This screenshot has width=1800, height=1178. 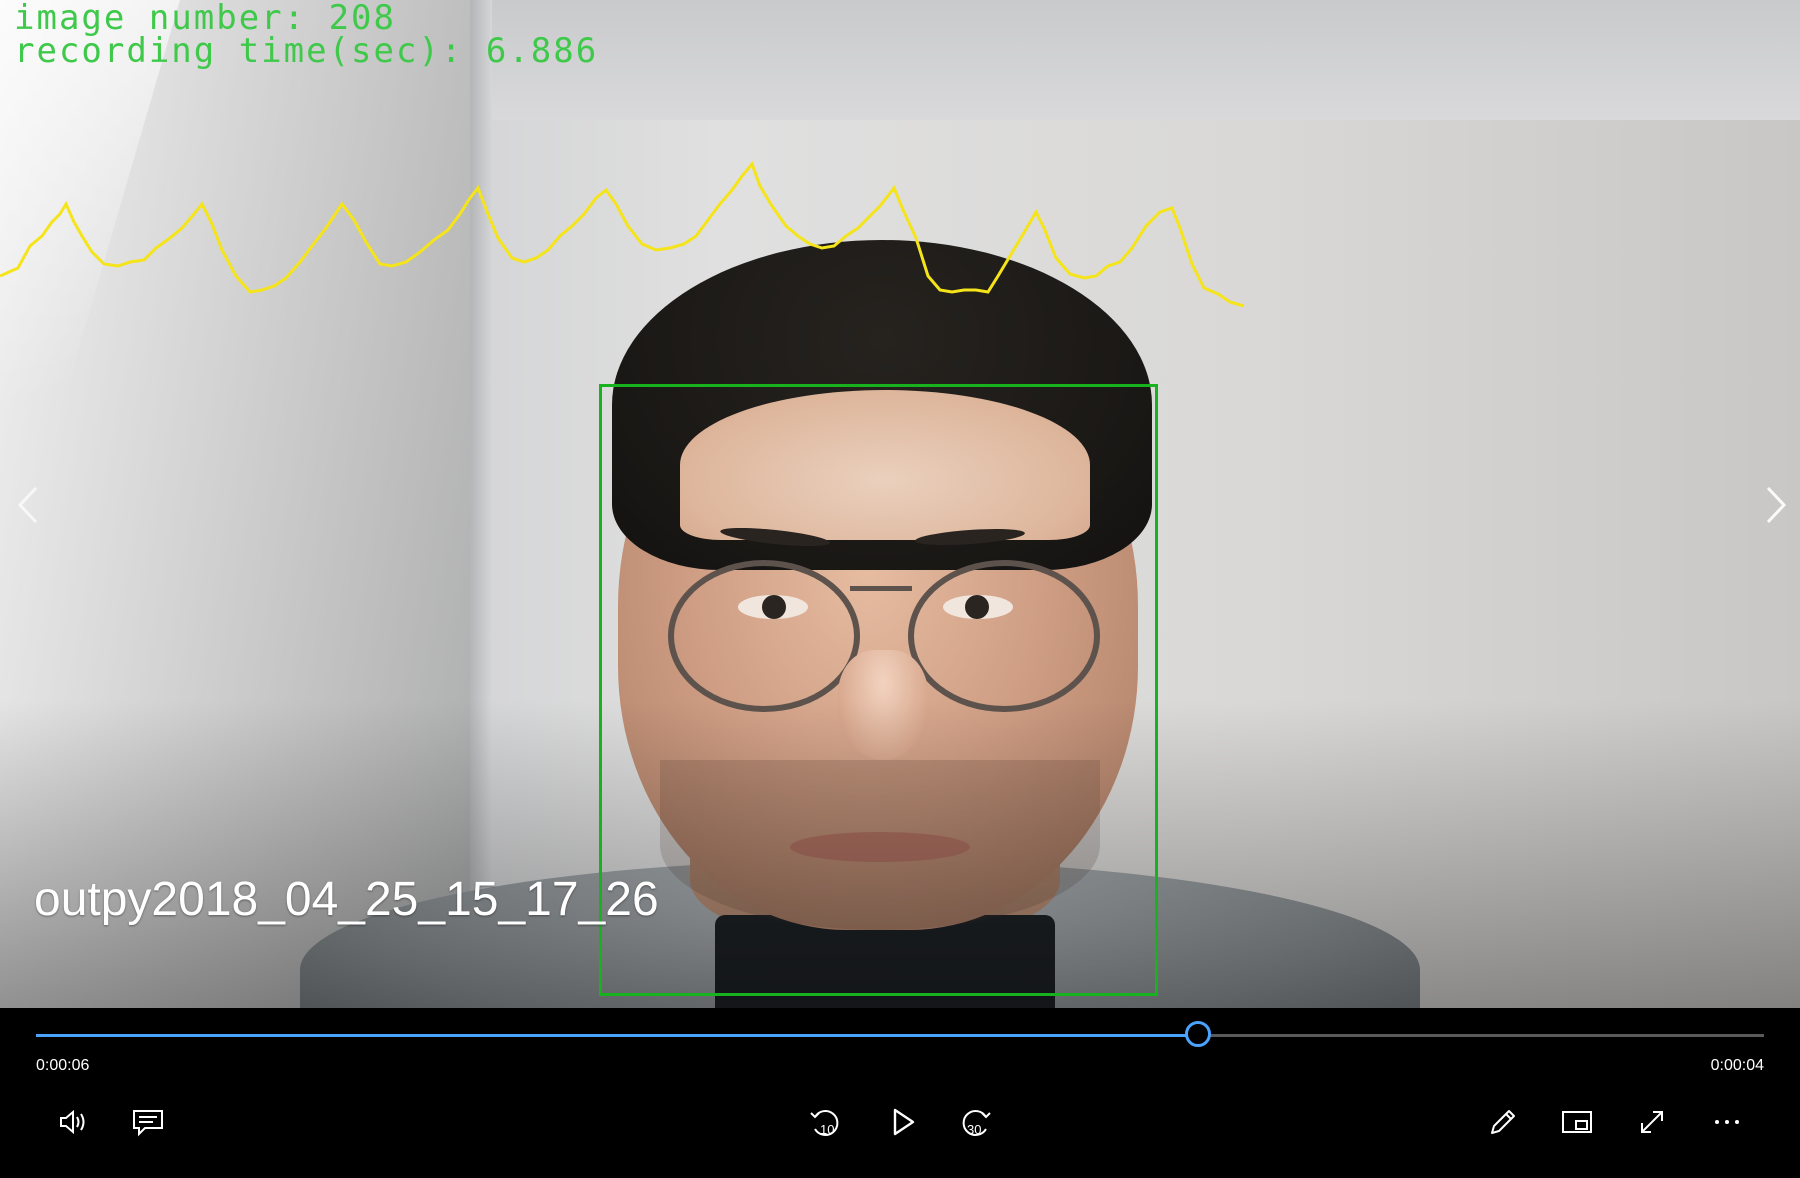 What do you see at coordinates (28, 505) in the screenshot?
I see `chevron-left-icon` at bounding box center [28, 505].